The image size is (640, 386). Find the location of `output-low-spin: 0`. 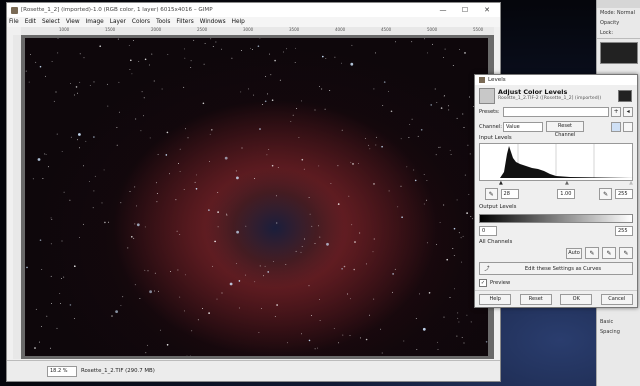

output-low-spin: 0 is located at coordinates (488, 231).